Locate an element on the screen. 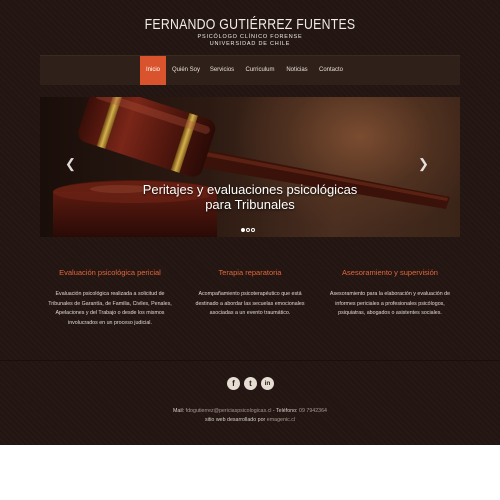  slide-caption-line2: para Tribunales is located at coordinates (250, 204).